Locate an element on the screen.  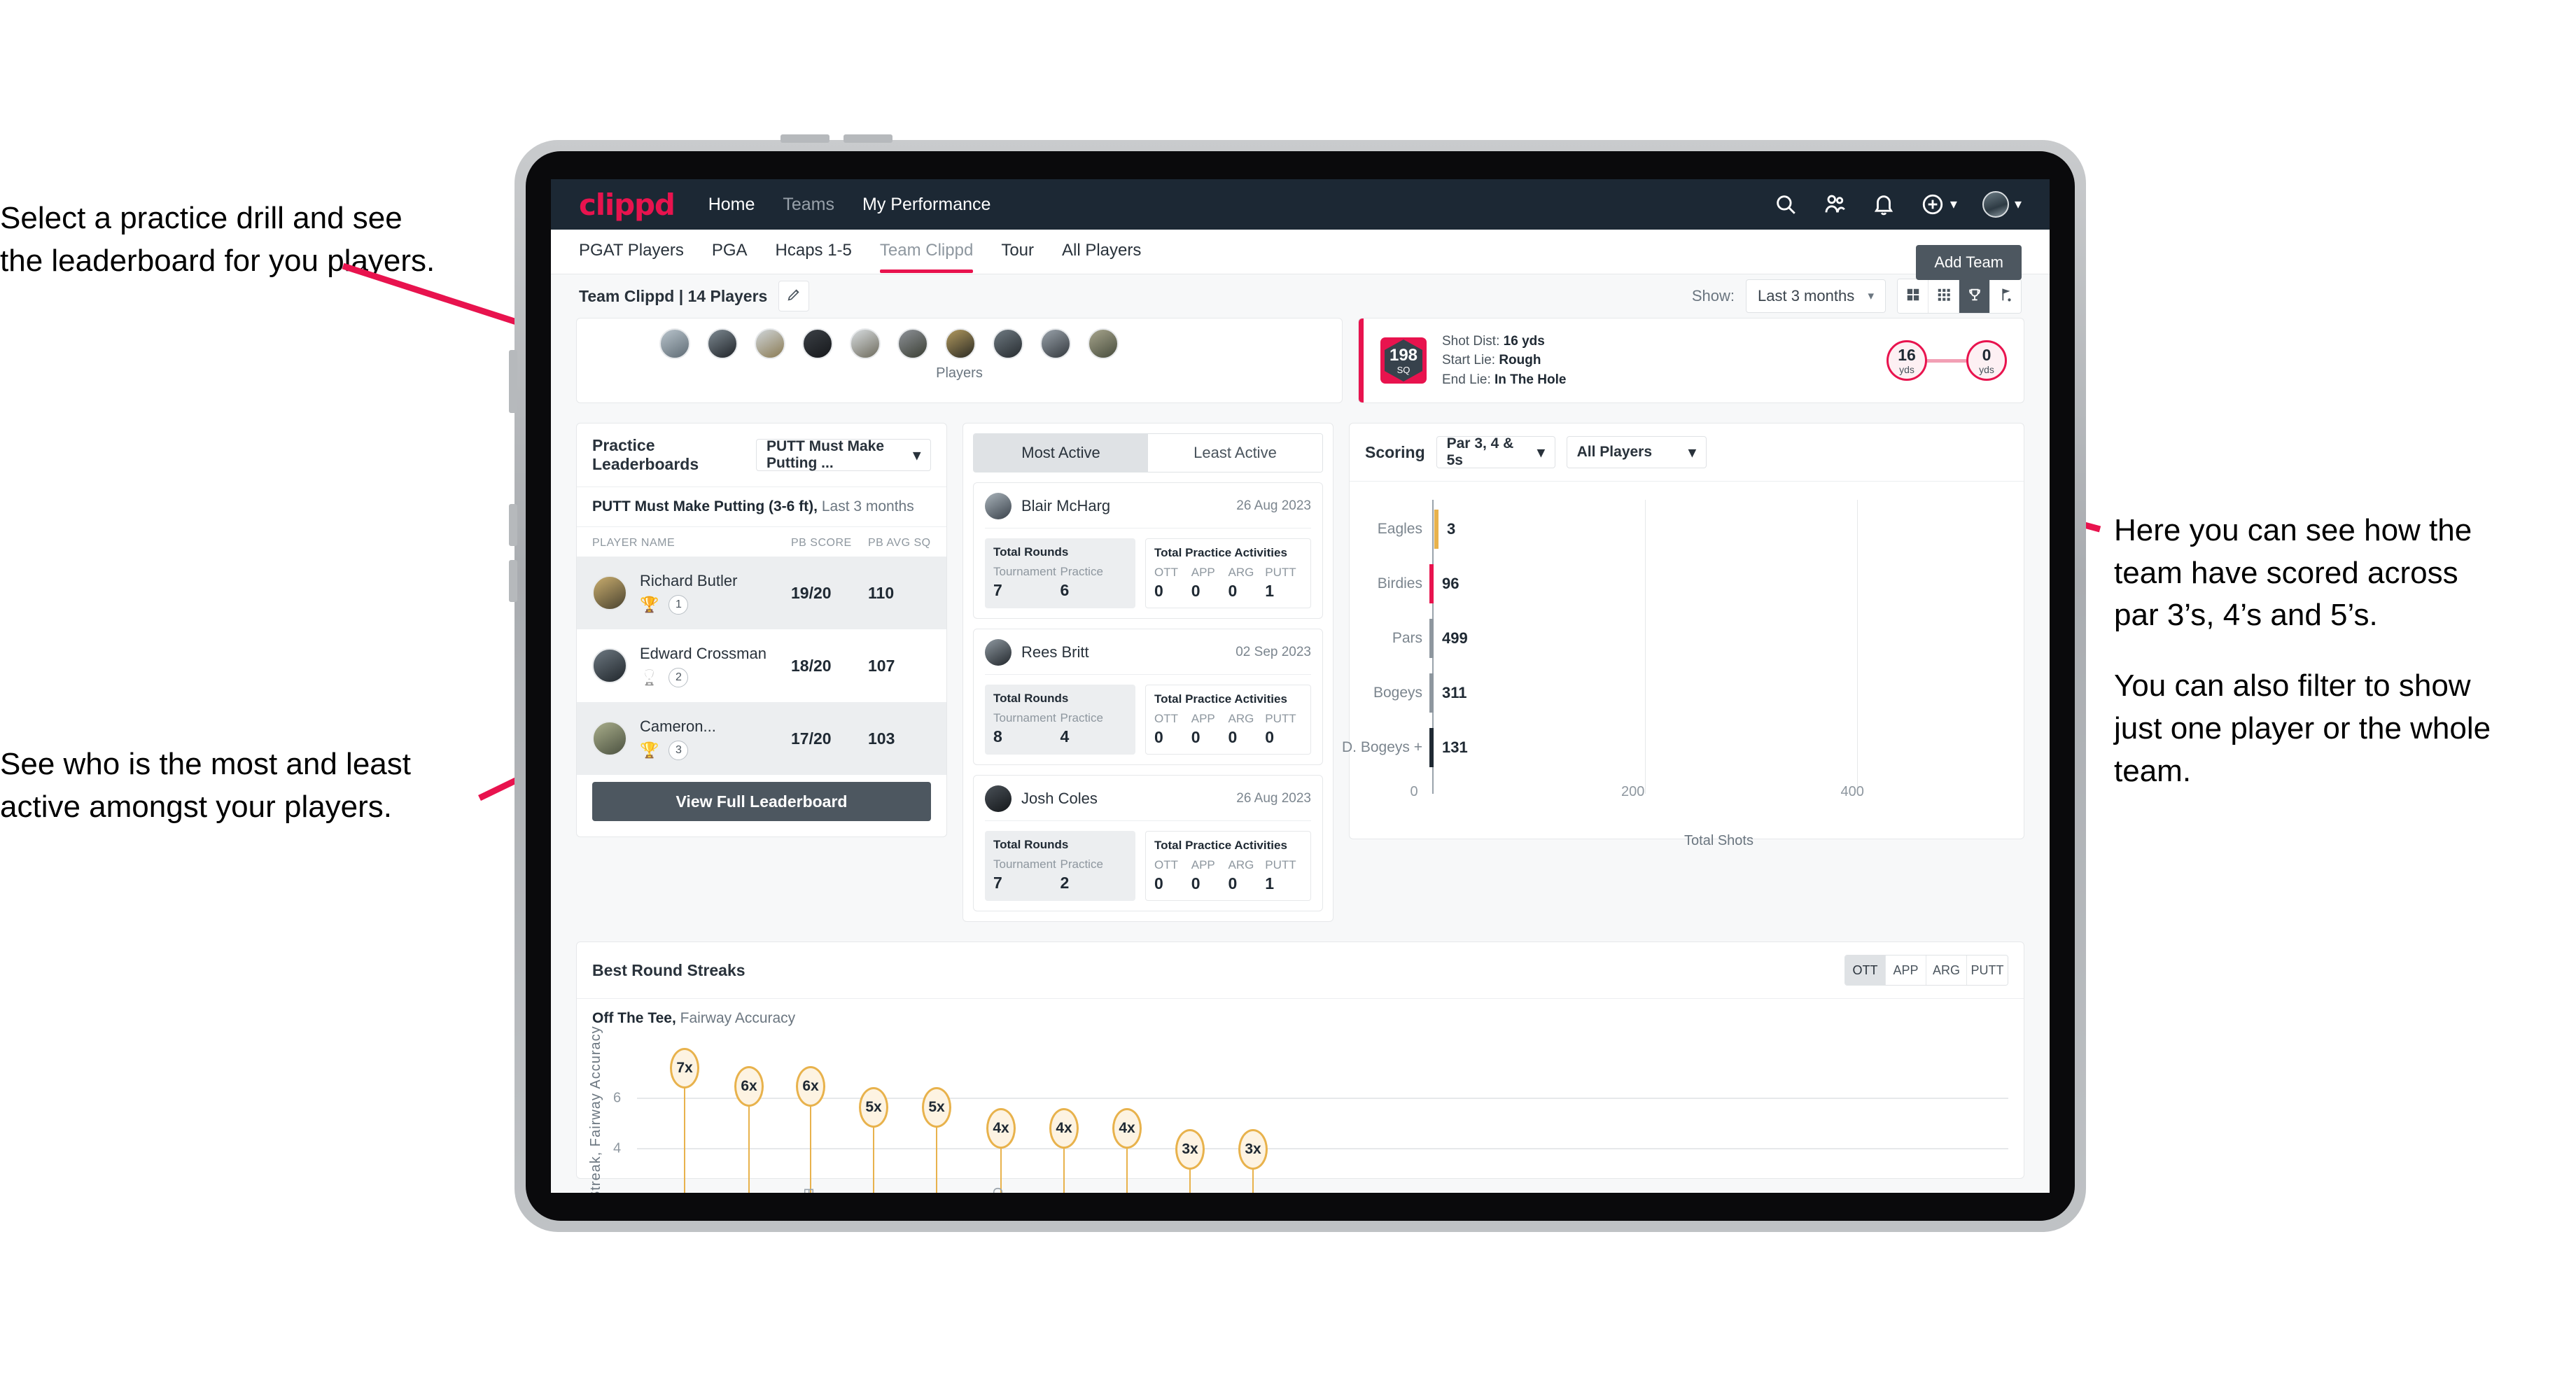
leaderboard-drill-name: PUTT Must Make Putting (3-6 ft), is located at coordinates (705, 506).